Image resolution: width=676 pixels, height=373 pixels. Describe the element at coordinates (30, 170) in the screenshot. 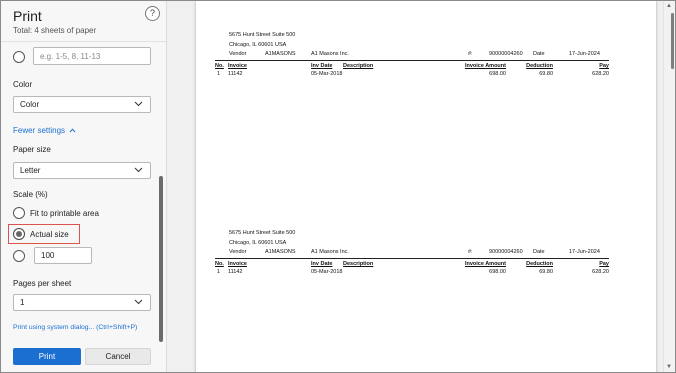

I see `paper-size-value: Letter` at that location.